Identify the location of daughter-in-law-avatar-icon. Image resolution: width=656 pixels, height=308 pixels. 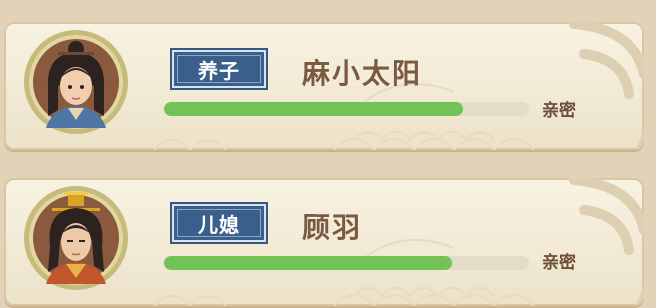
(76, 238).